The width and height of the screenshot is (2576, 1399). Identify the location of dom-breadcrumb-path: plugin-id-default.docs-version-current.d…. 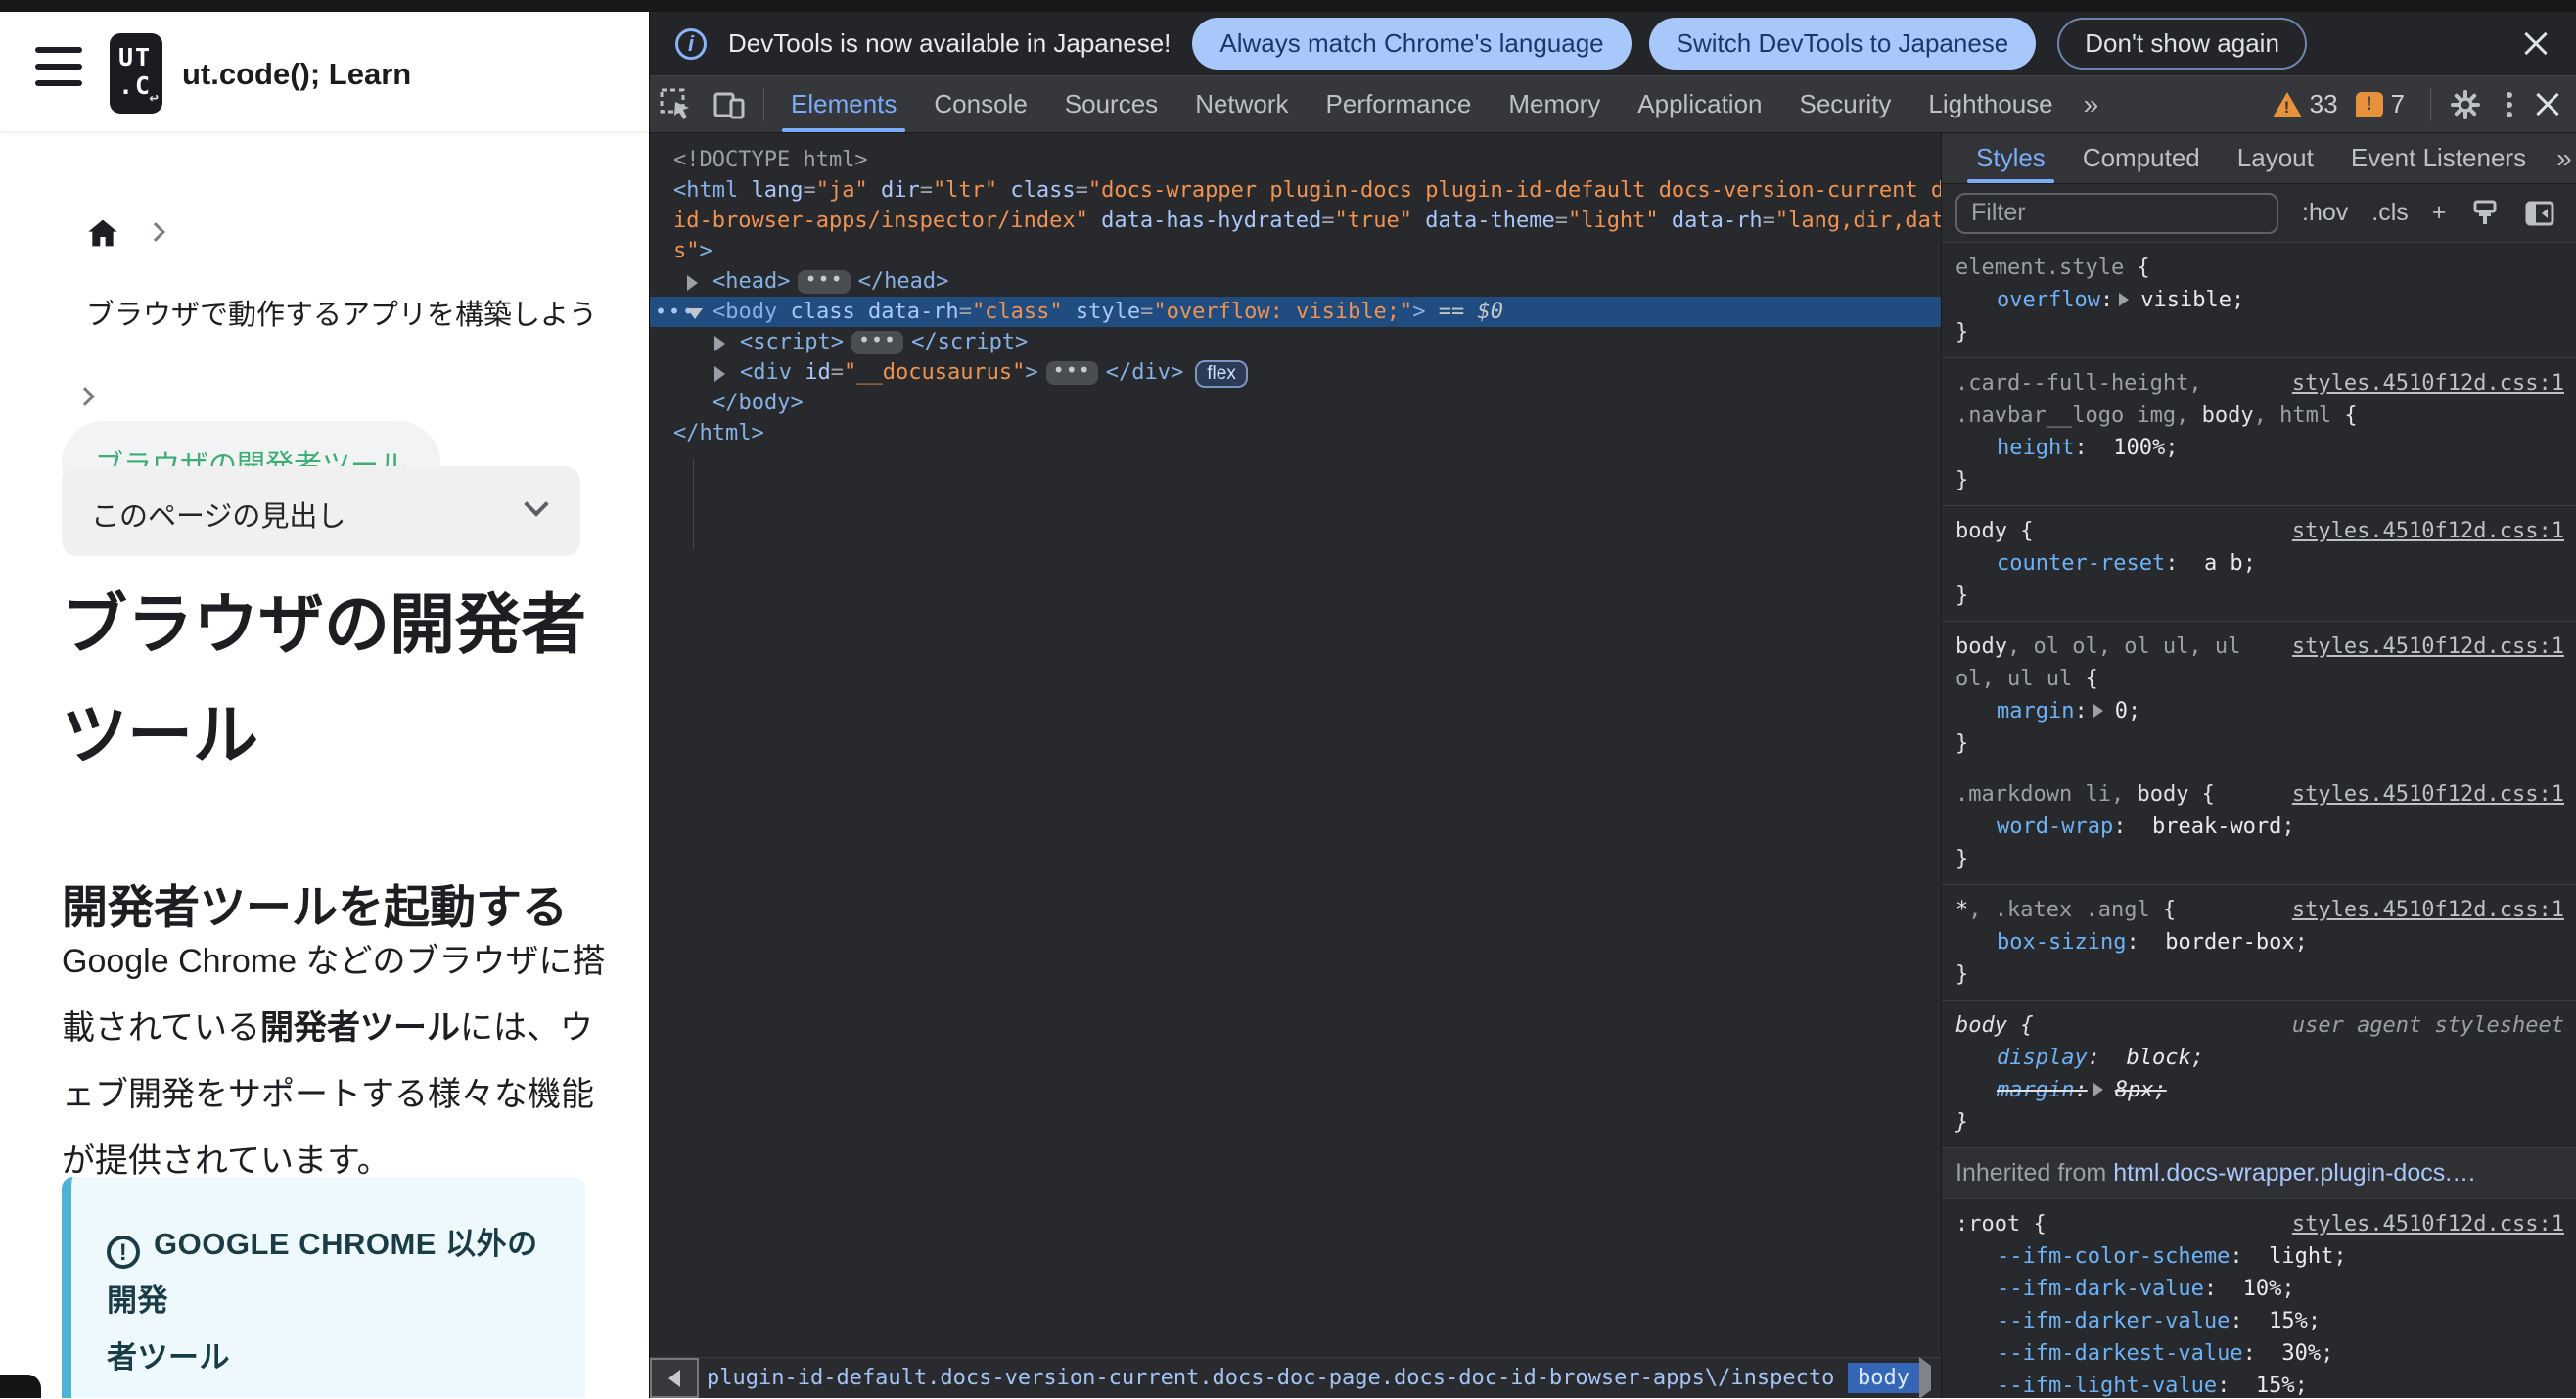
(1272, 1378).